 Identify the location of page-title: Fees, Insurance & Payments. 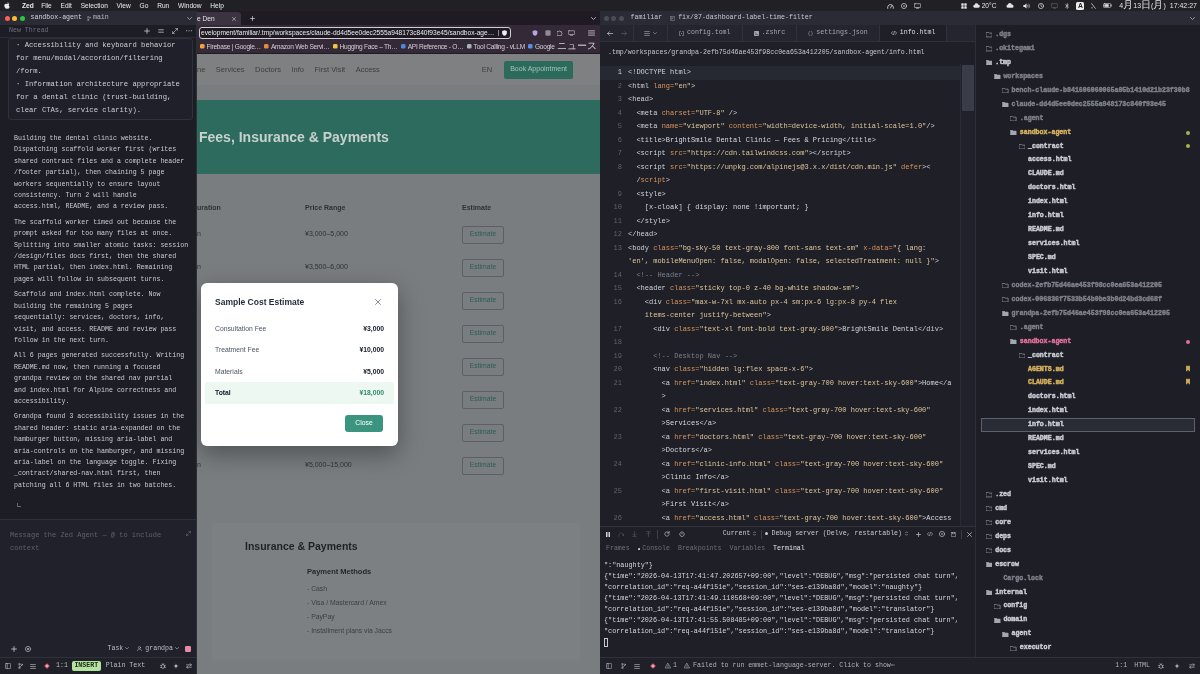
(294, 137).